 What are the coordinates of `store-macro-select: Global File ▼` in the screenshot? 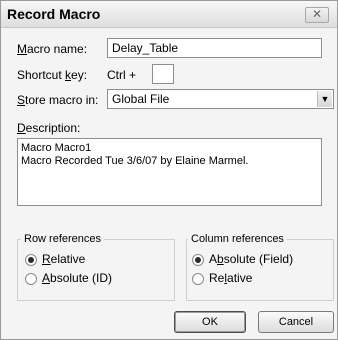 It's located at (220, 99).